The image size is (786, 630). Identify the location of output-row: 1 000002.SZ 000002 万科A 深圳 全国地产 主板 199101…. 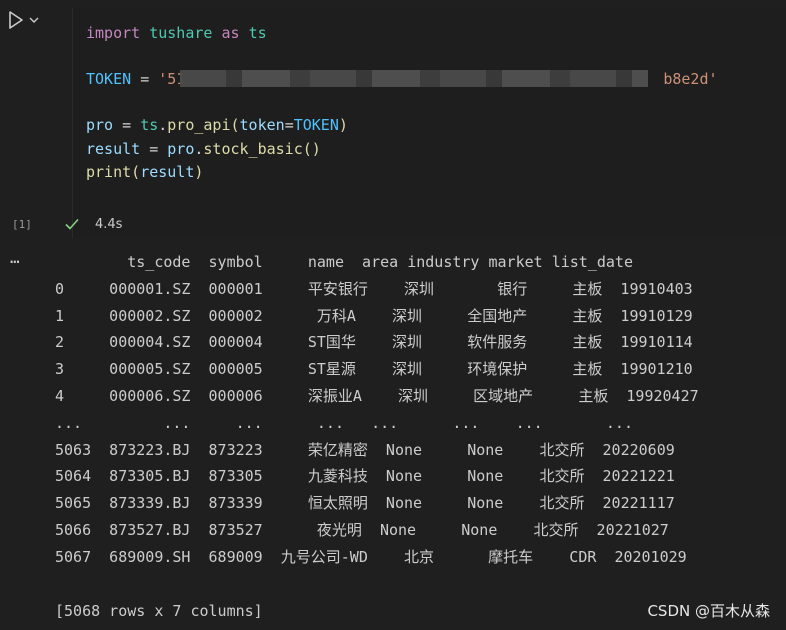
(374, 316).